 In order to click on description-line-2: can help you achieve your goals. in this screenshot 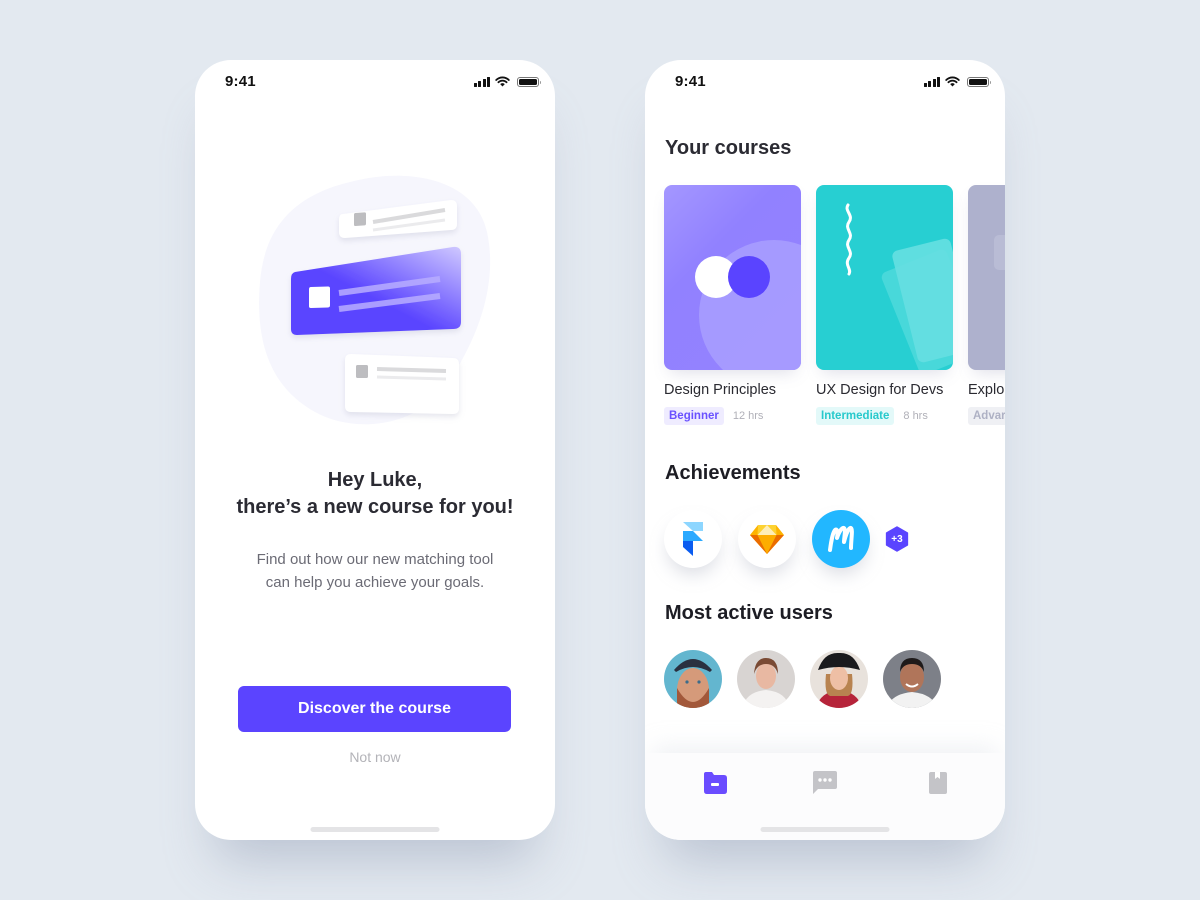, I will do `click(375, 582)`.